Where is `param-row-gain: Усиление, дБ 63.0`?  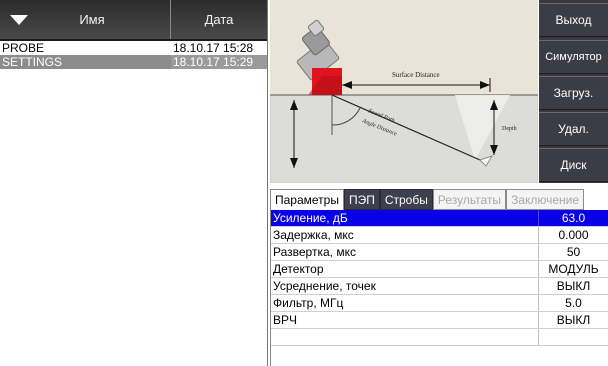 param-row-gain: Усиление, дБ 63.0 is located at coordinates (439, 218).